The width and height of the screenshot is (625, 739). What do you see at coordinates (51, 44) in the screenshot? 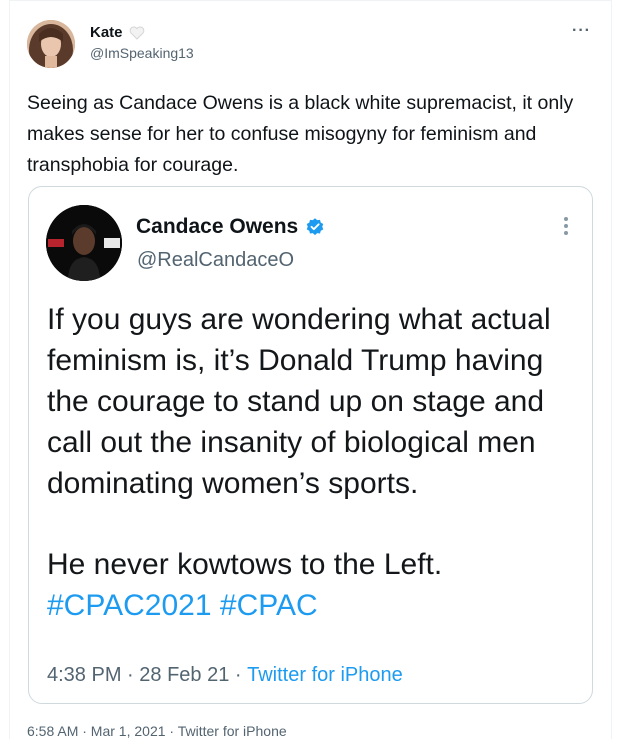
I see `author-avatar` at bounding box center [51, 44].